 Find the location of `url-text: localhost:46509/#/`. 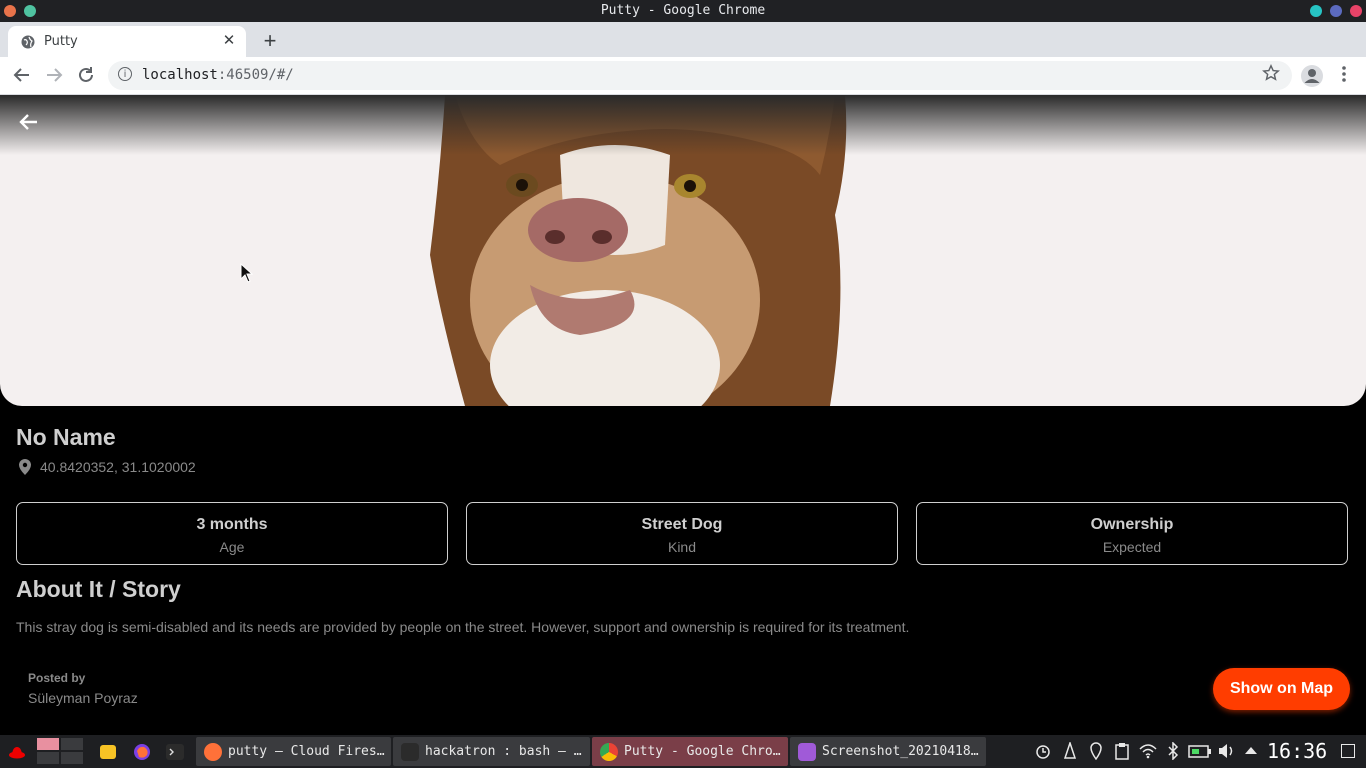

url-text: localhost:46509/#/ is located at coordinates (218, 75).